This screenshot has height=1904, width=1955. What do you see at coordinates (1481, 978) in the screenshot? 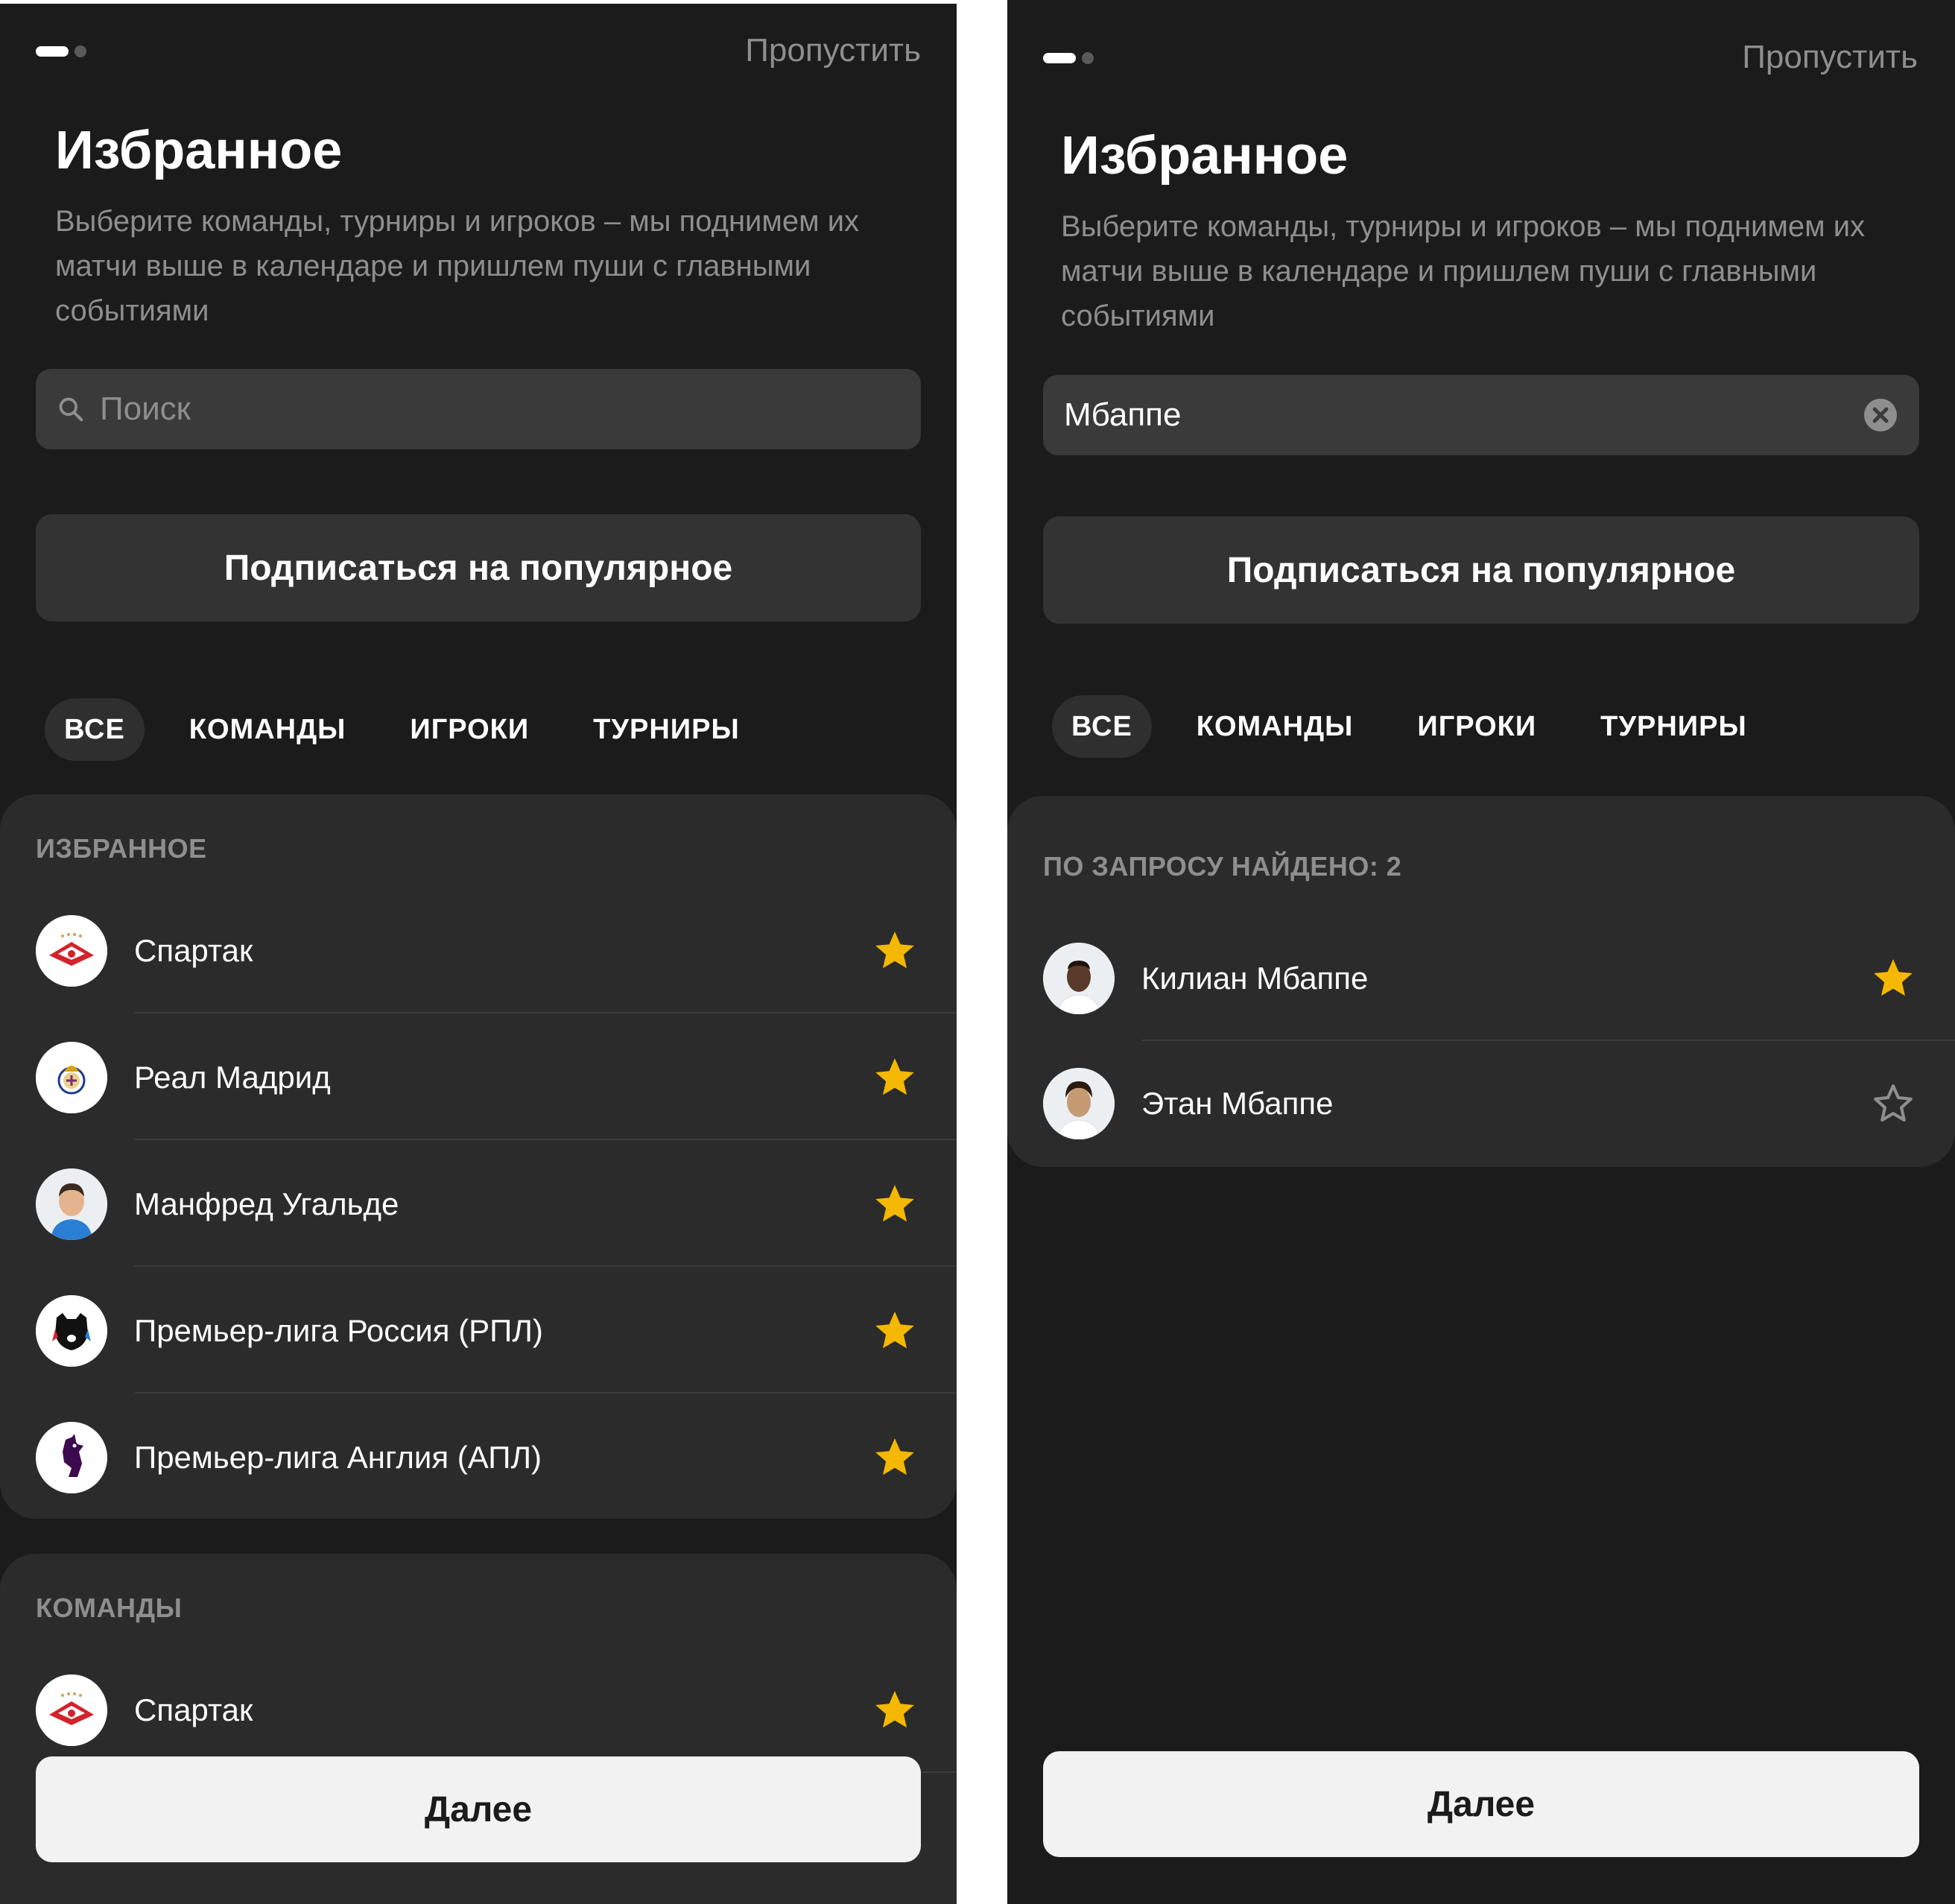
I see `list-item: Килиан Мбаппе` at bounding box center [1481, 978].